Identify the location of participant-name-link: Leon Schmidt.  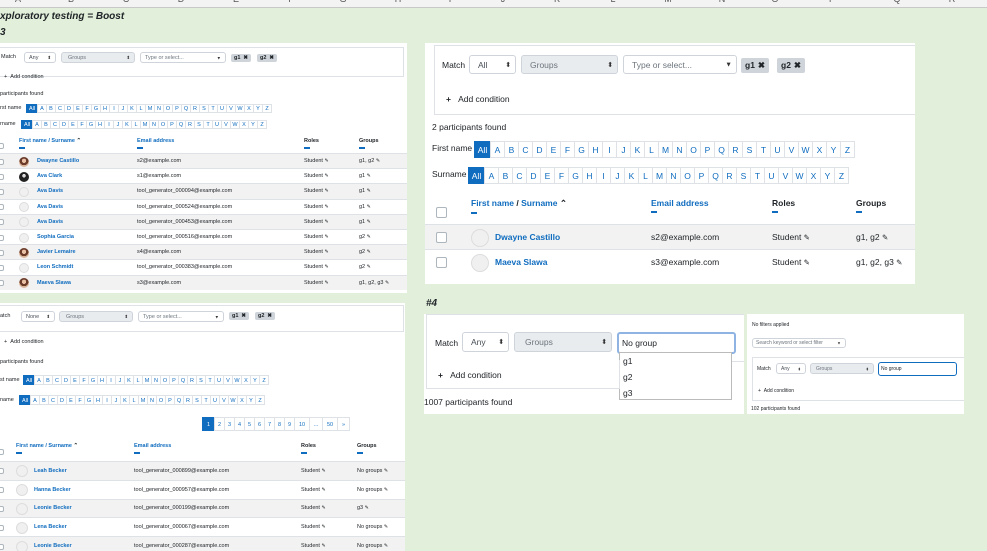
(55, 267).